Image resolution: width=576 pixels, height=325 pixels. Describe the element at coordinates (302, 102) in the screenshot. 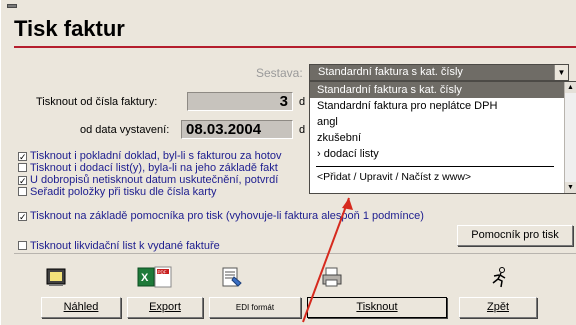

I see `invoice-from-suffix: d` at that location.